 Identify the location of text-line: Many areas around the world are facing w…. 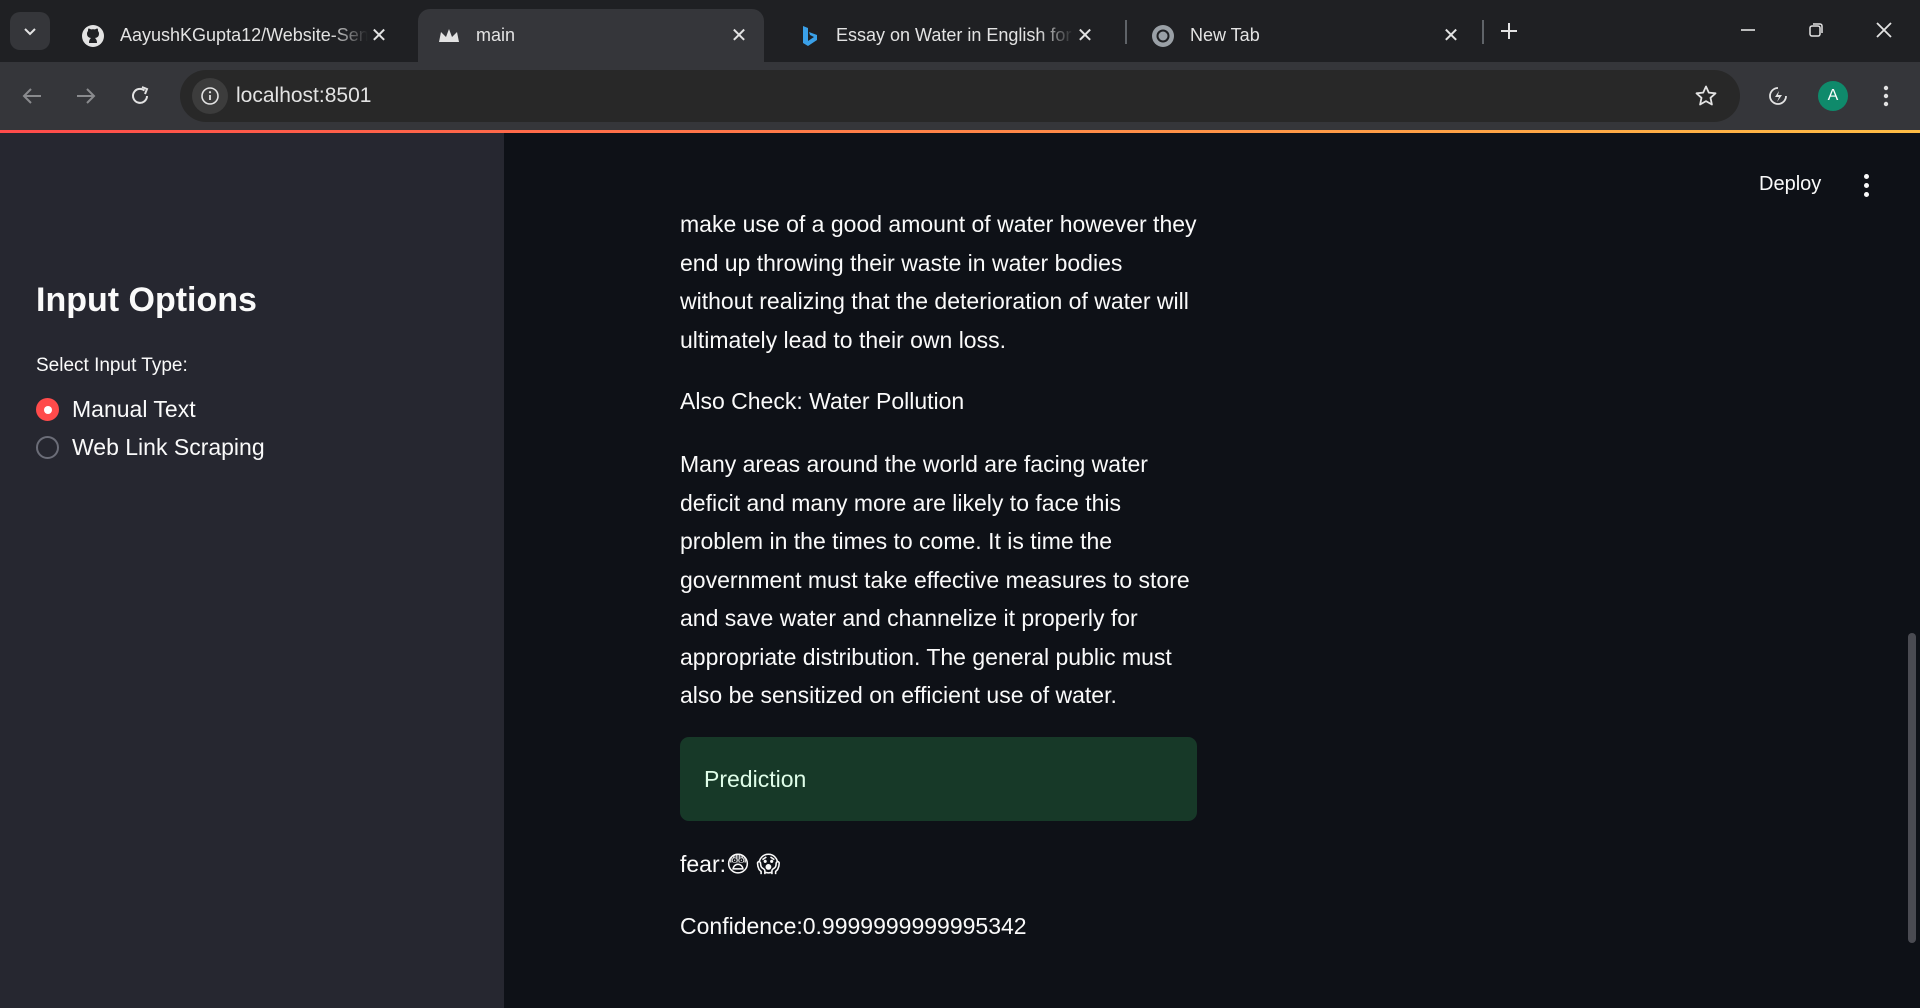
(914, 464).